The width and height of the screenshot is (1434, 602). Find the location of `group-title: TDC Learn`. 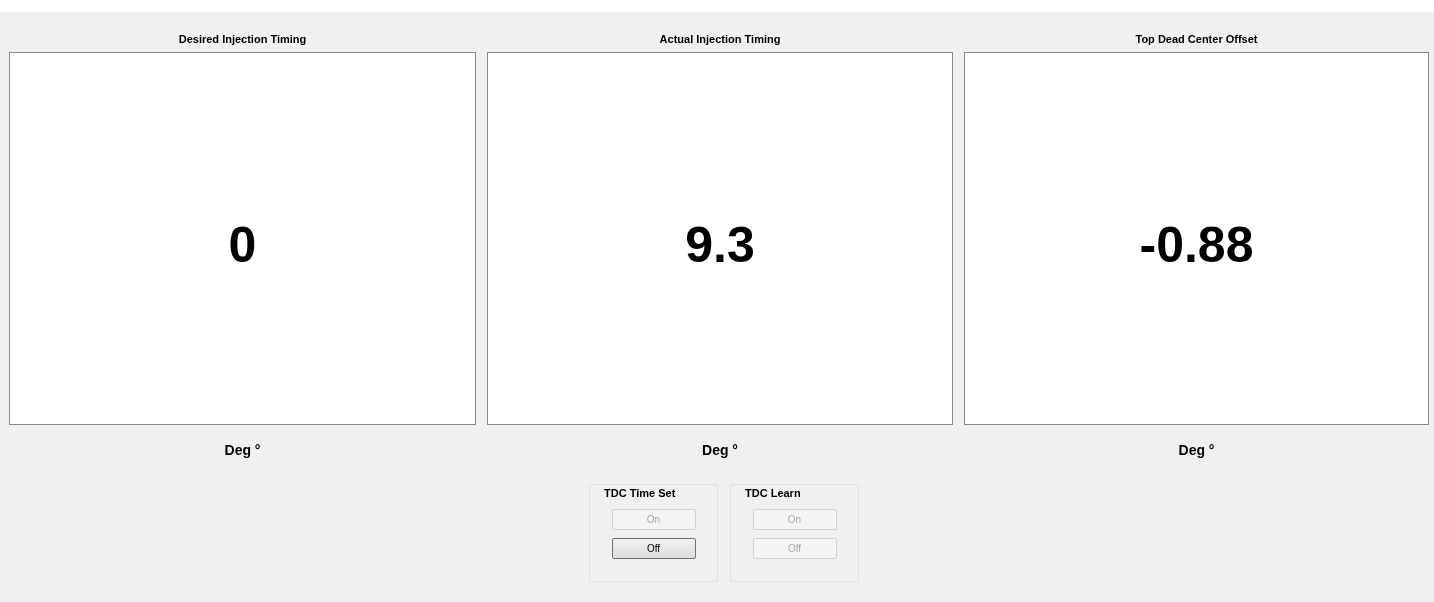

group-title: TDC Learn is located at coordinates (773, 493).